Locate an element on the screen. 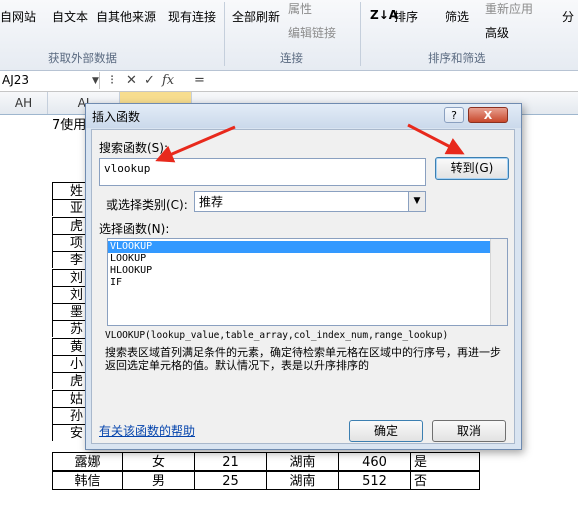  arrow-to-goto is located at coordinates (436, 139).